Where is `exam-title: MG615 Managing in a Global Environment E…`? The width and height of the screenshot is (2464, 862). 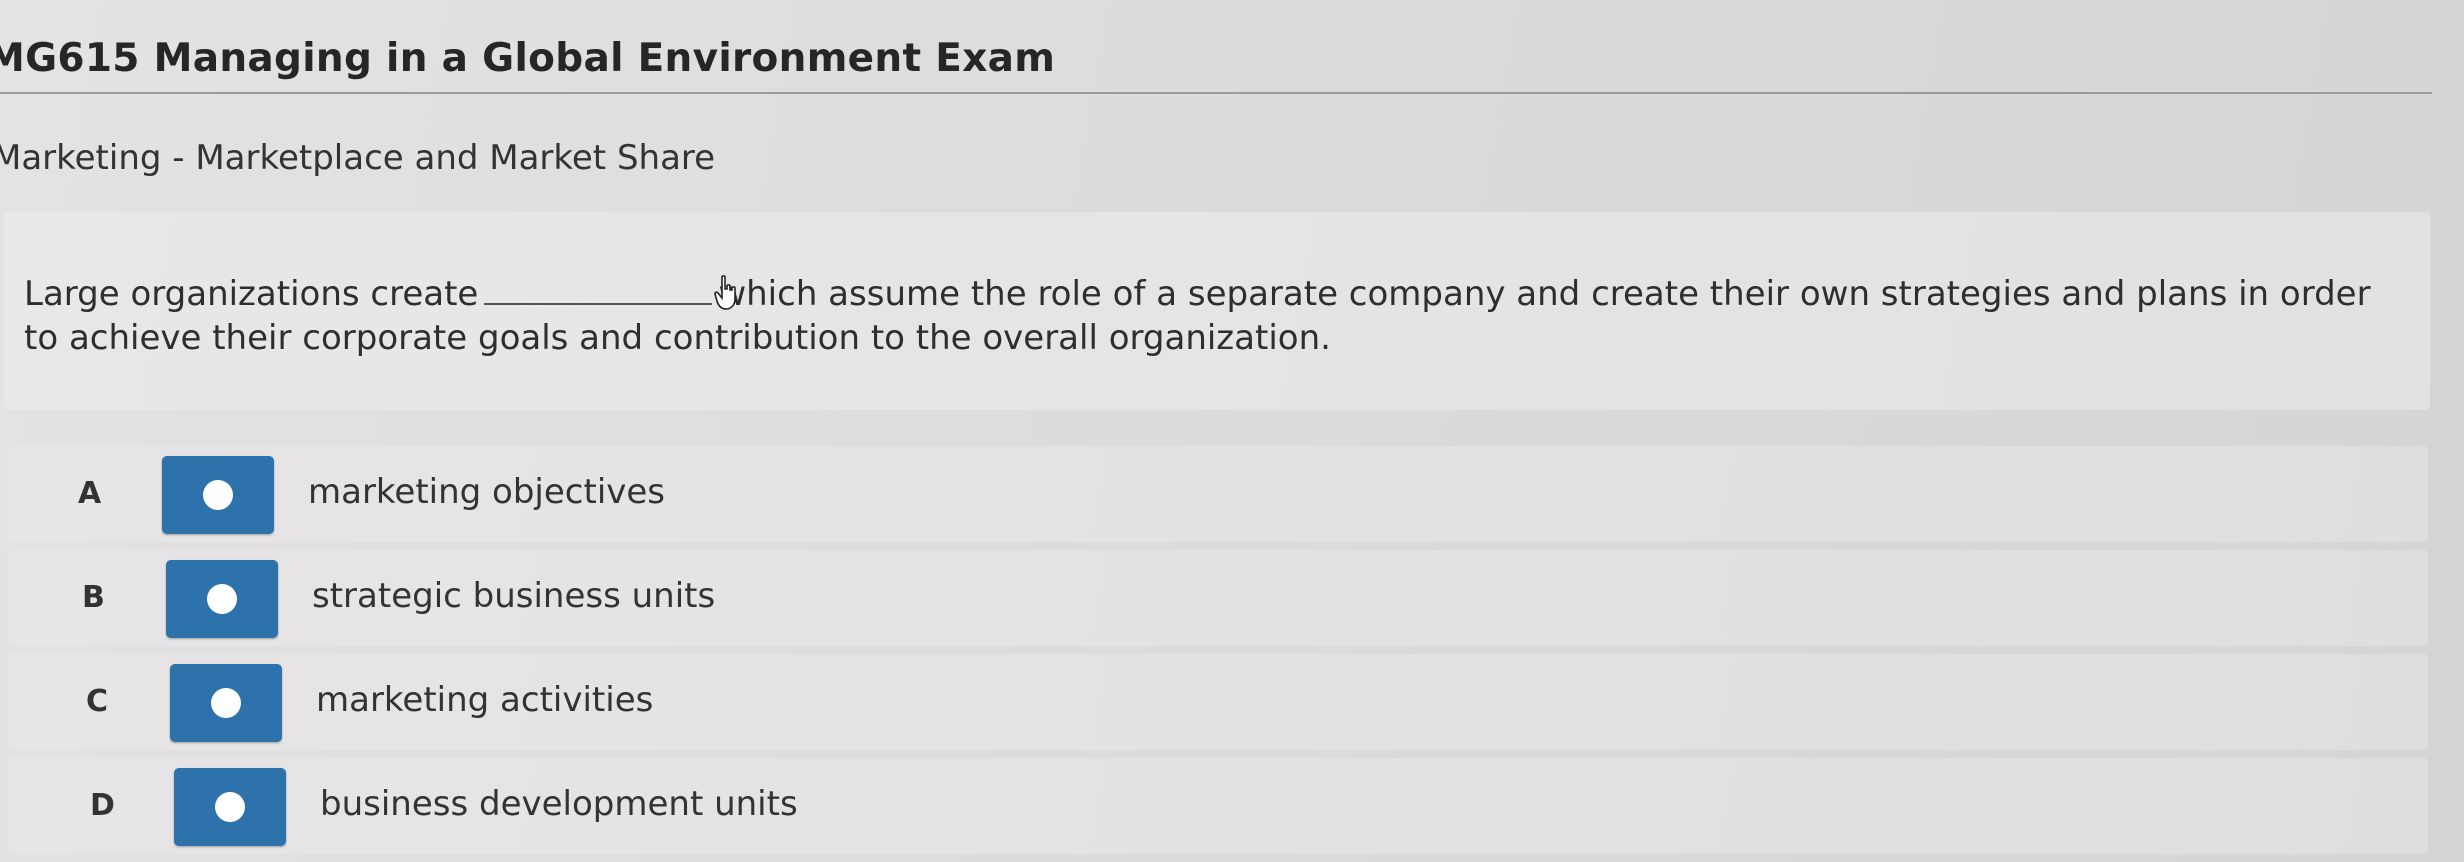
exam-title: MG615 Managing in a Global Environment E… is located at coordinates (528, 58).